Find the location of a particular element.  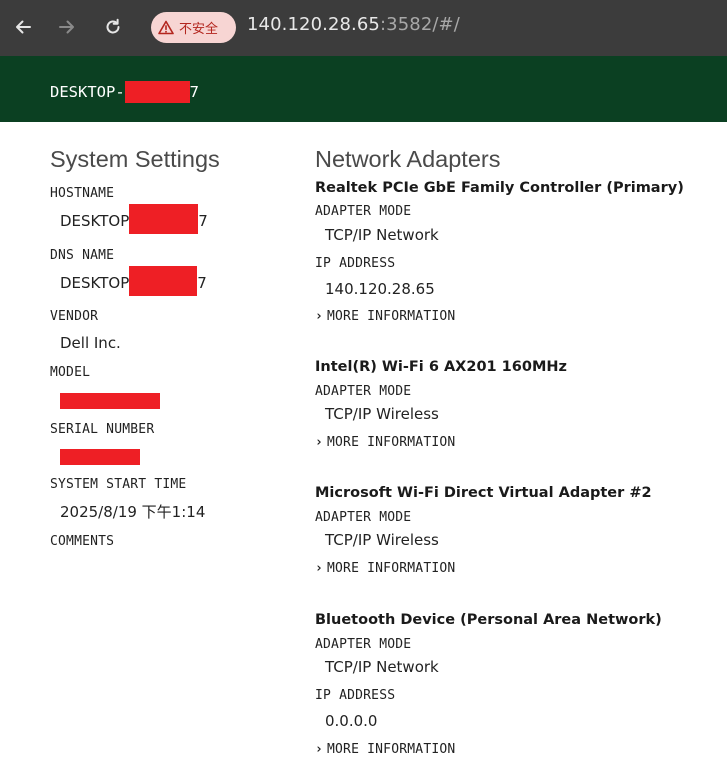

ip-address-value: 140.120.28.65 is located at coordinates (380, 289).